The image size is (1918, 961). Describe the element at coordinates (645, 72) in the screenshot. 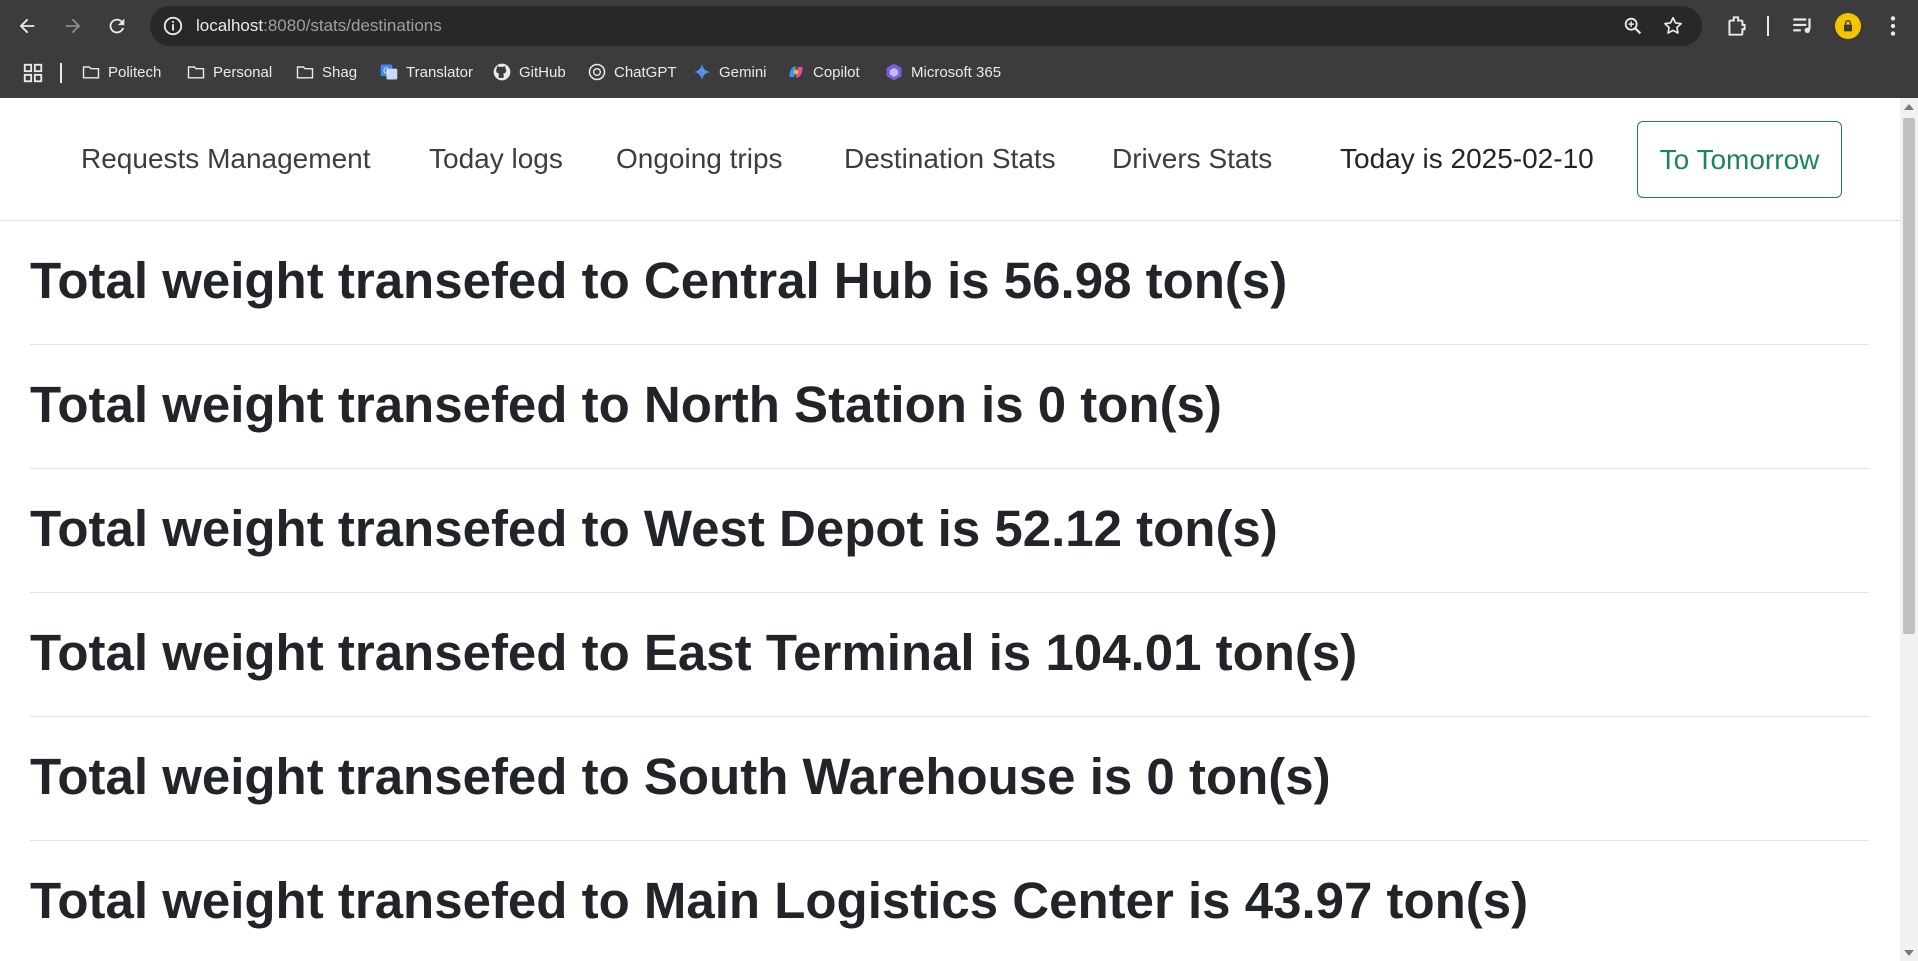

I see `bookmark-label: ChatGPT` at that location.